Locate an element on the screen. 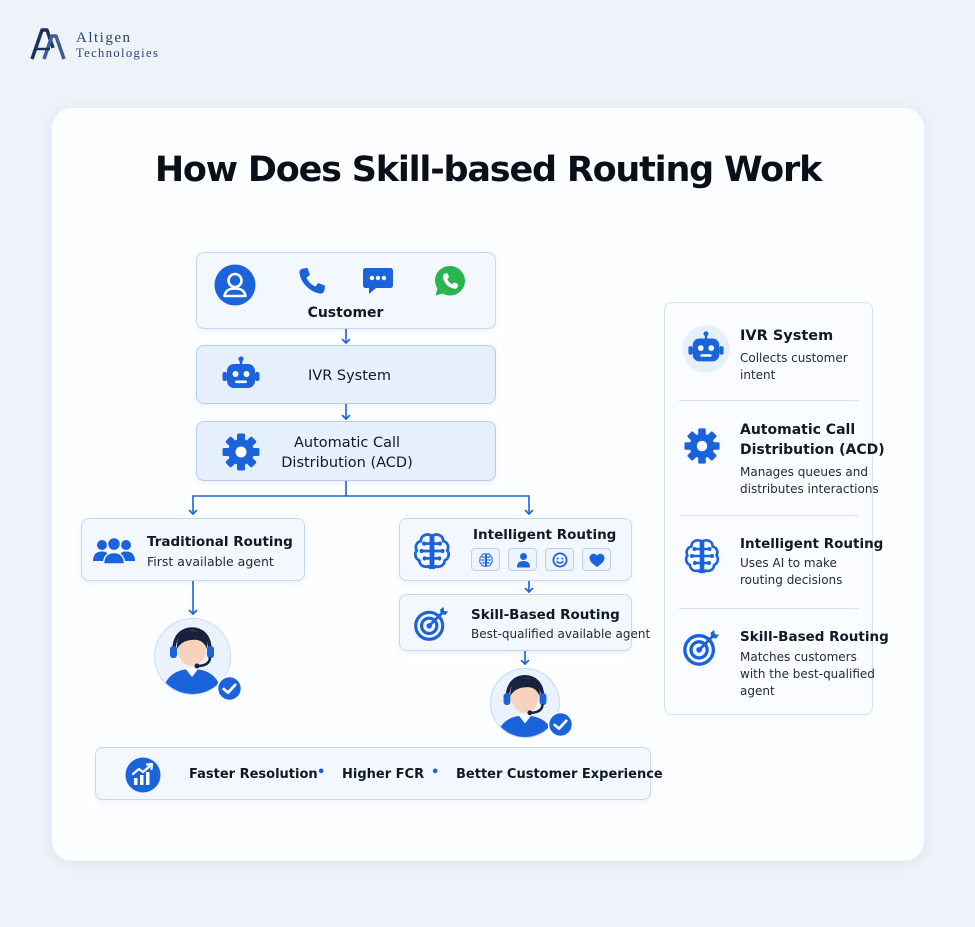 The height and width of the screenshot is (927, 975). outcome-better-customer-experience: Better Customer Experience is located at coordinates (559, 774).